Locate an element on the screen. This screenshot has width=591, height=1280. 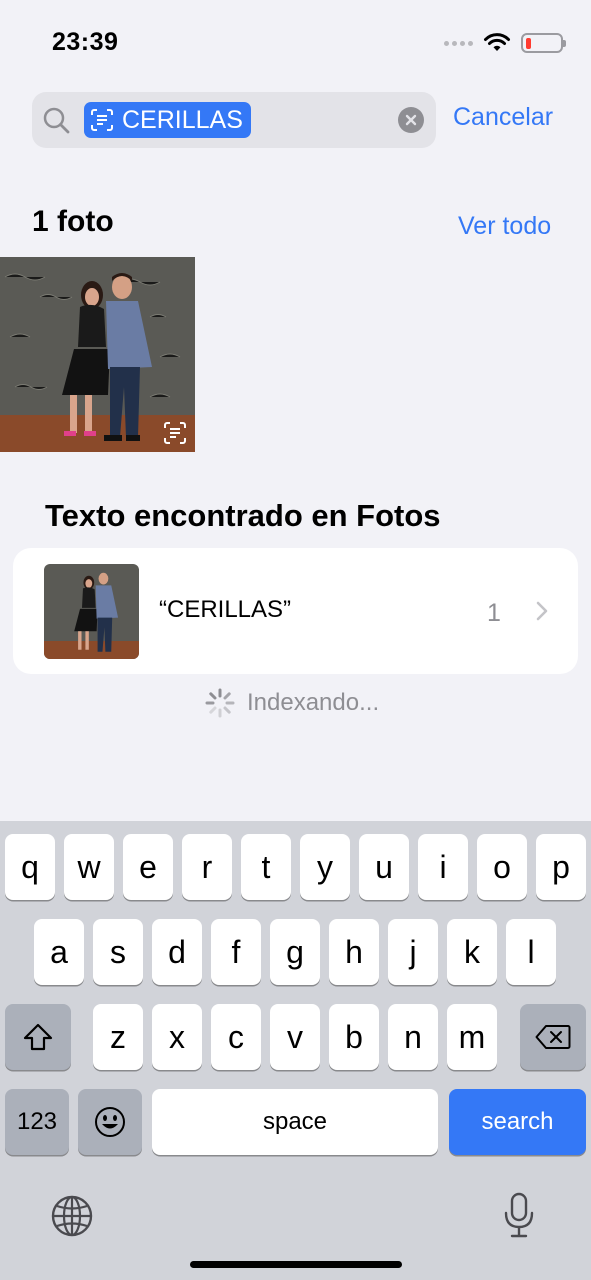
chevron-right-icon is located at coordinates (542, 611).